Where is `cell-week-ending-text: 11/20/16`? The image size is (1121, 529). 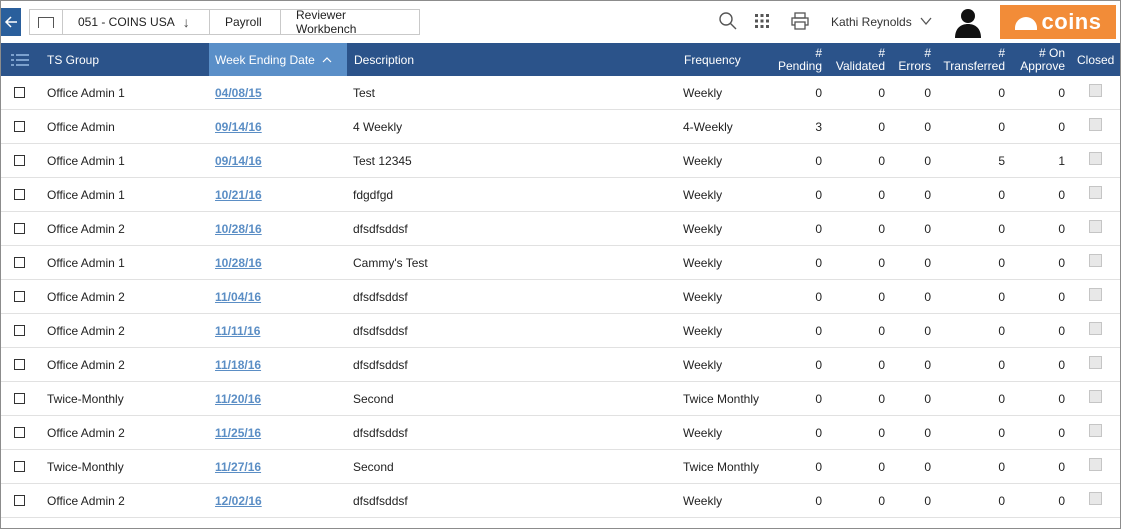
cell-week-ending-text: 11/20/16 is located at coordinates (238, 399).